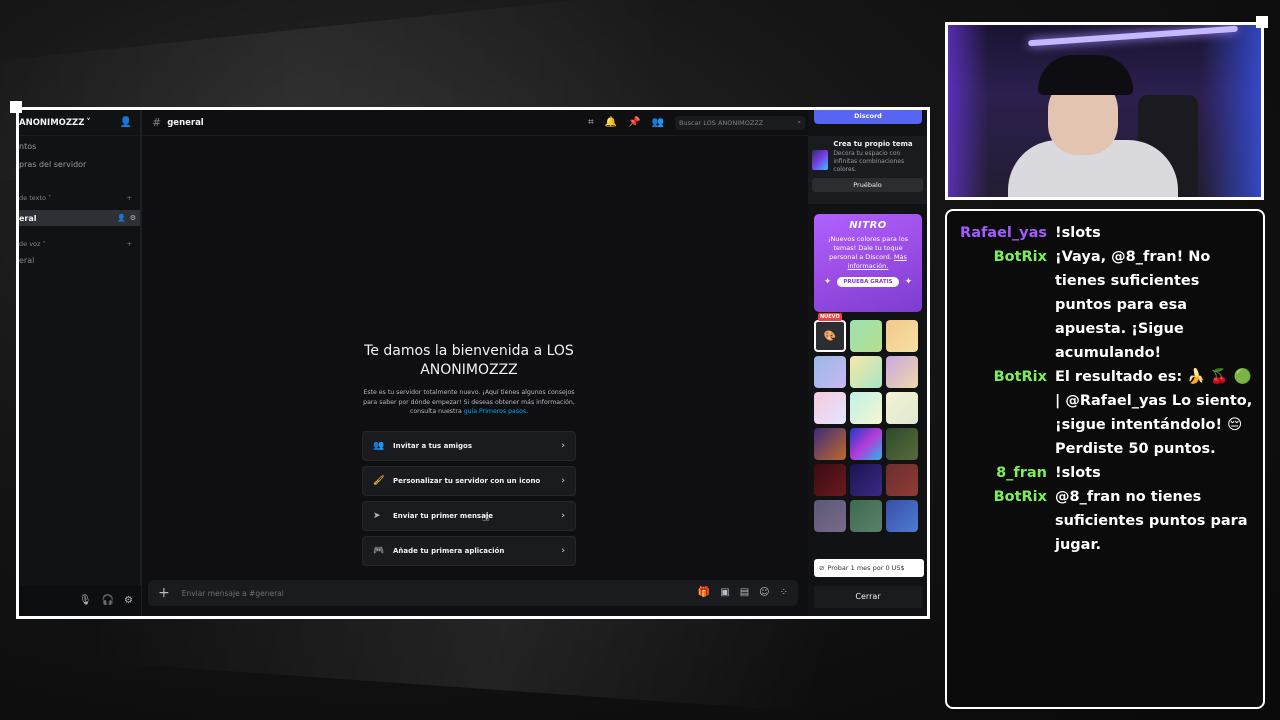 This screenshot has width=1280, height=720. I want to click on add-member-icon: 👤, so click(126, 122).